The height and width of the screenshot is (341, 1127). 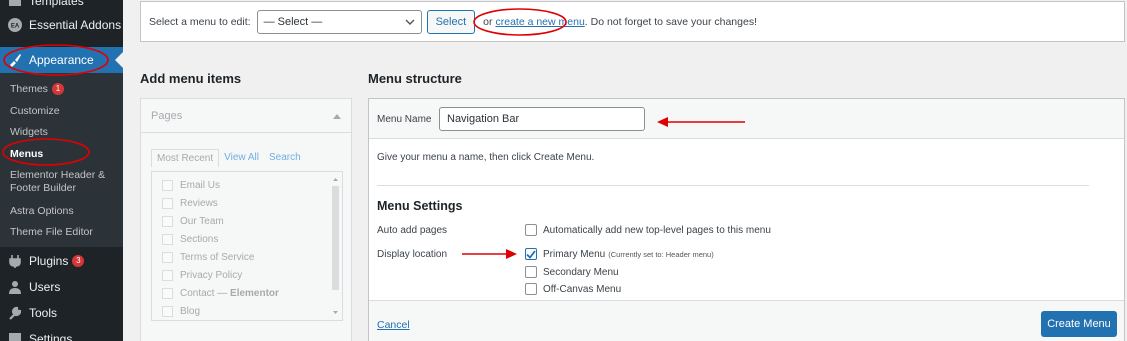 I want to click on add-menu-items-heading: Add menu items, so click(x=191, y=78).